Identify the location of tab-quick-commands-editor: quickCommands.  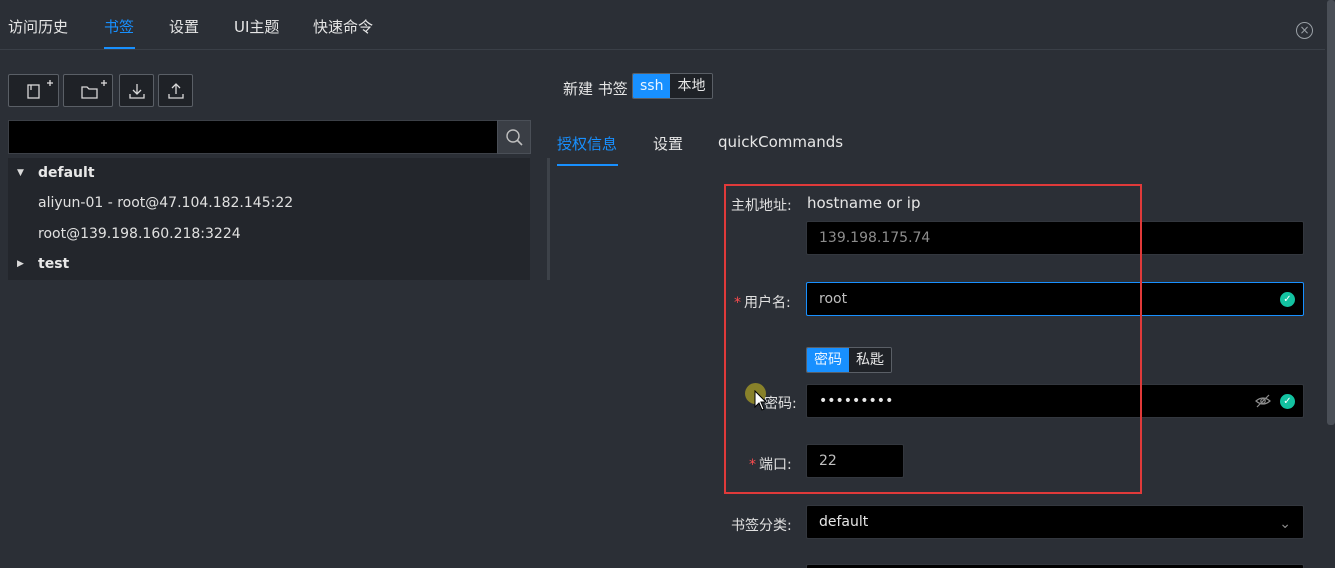
(780, 142).